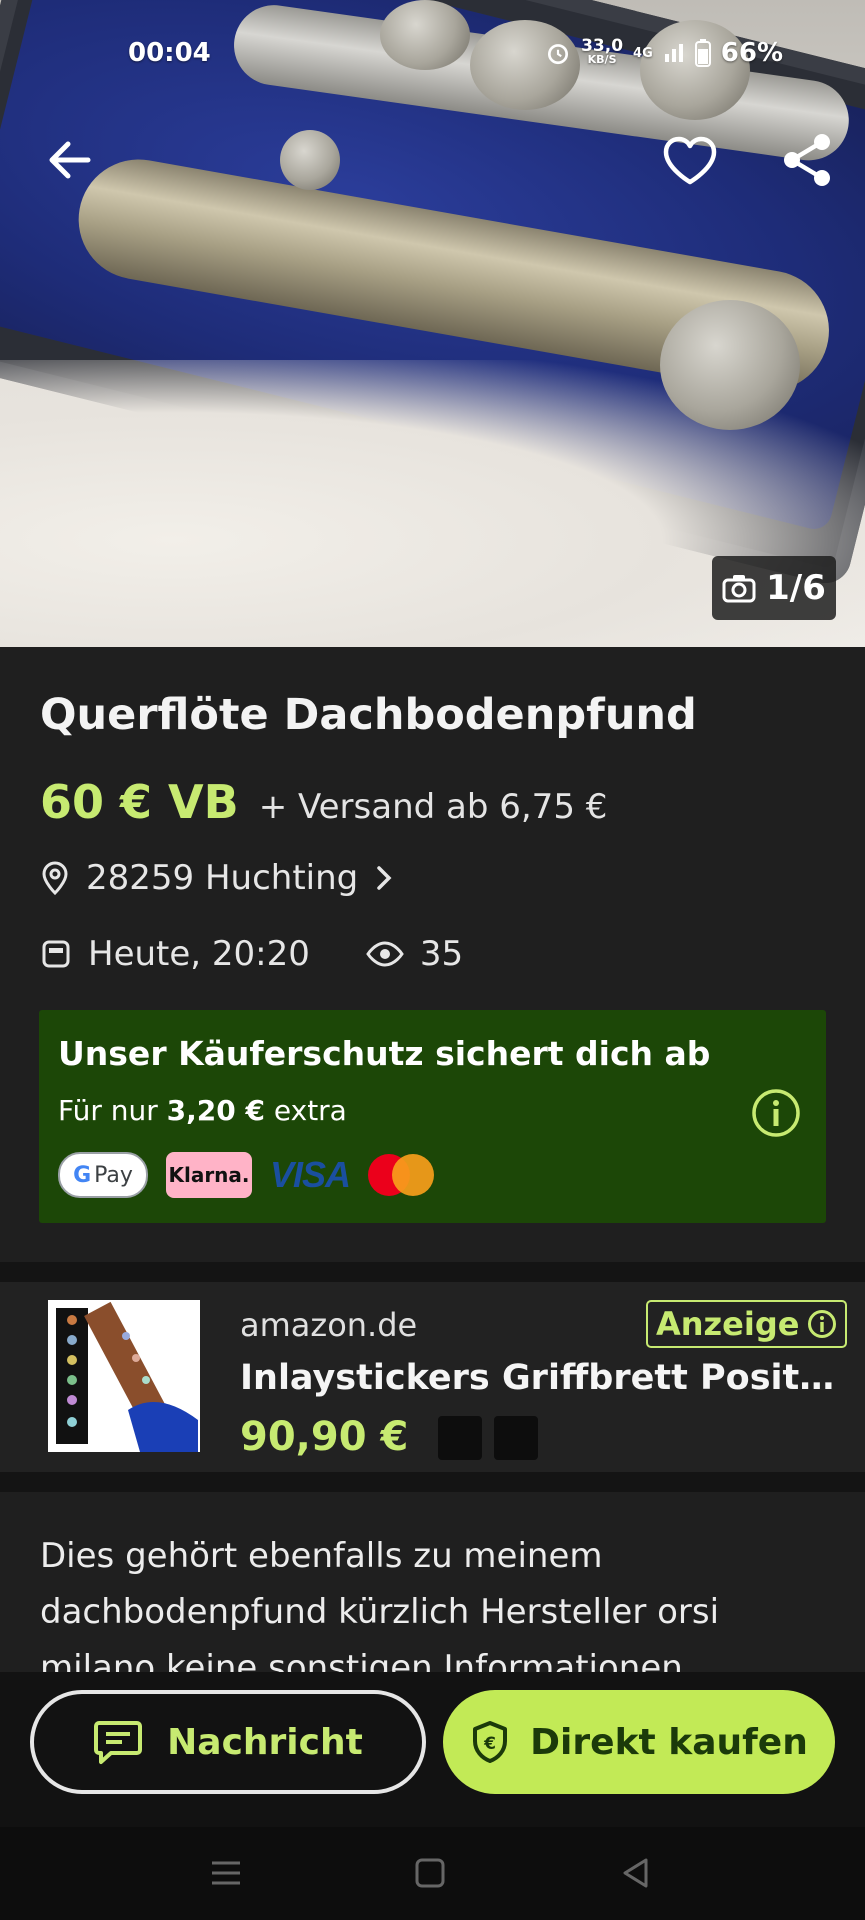 This screenshot has height=1920, width=865. Describe the element at coordinates (118, 1742) in the screenshot. I see `chat-icon` at that location.